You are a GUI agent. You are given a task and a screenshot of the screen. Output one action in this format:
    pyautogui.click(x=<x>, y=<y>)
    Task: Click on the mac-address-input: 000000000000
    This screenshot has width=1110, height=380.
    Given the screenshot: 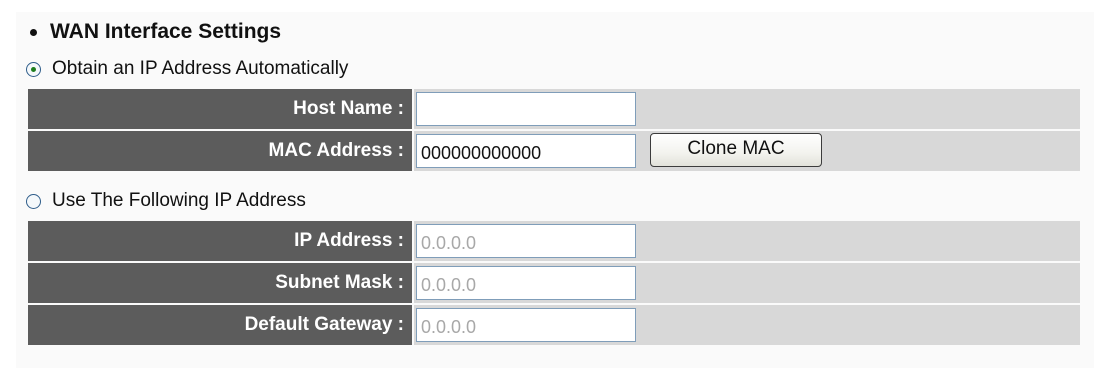 What is the action you would take?
    pyautogui.click(x=526, y=151)
    